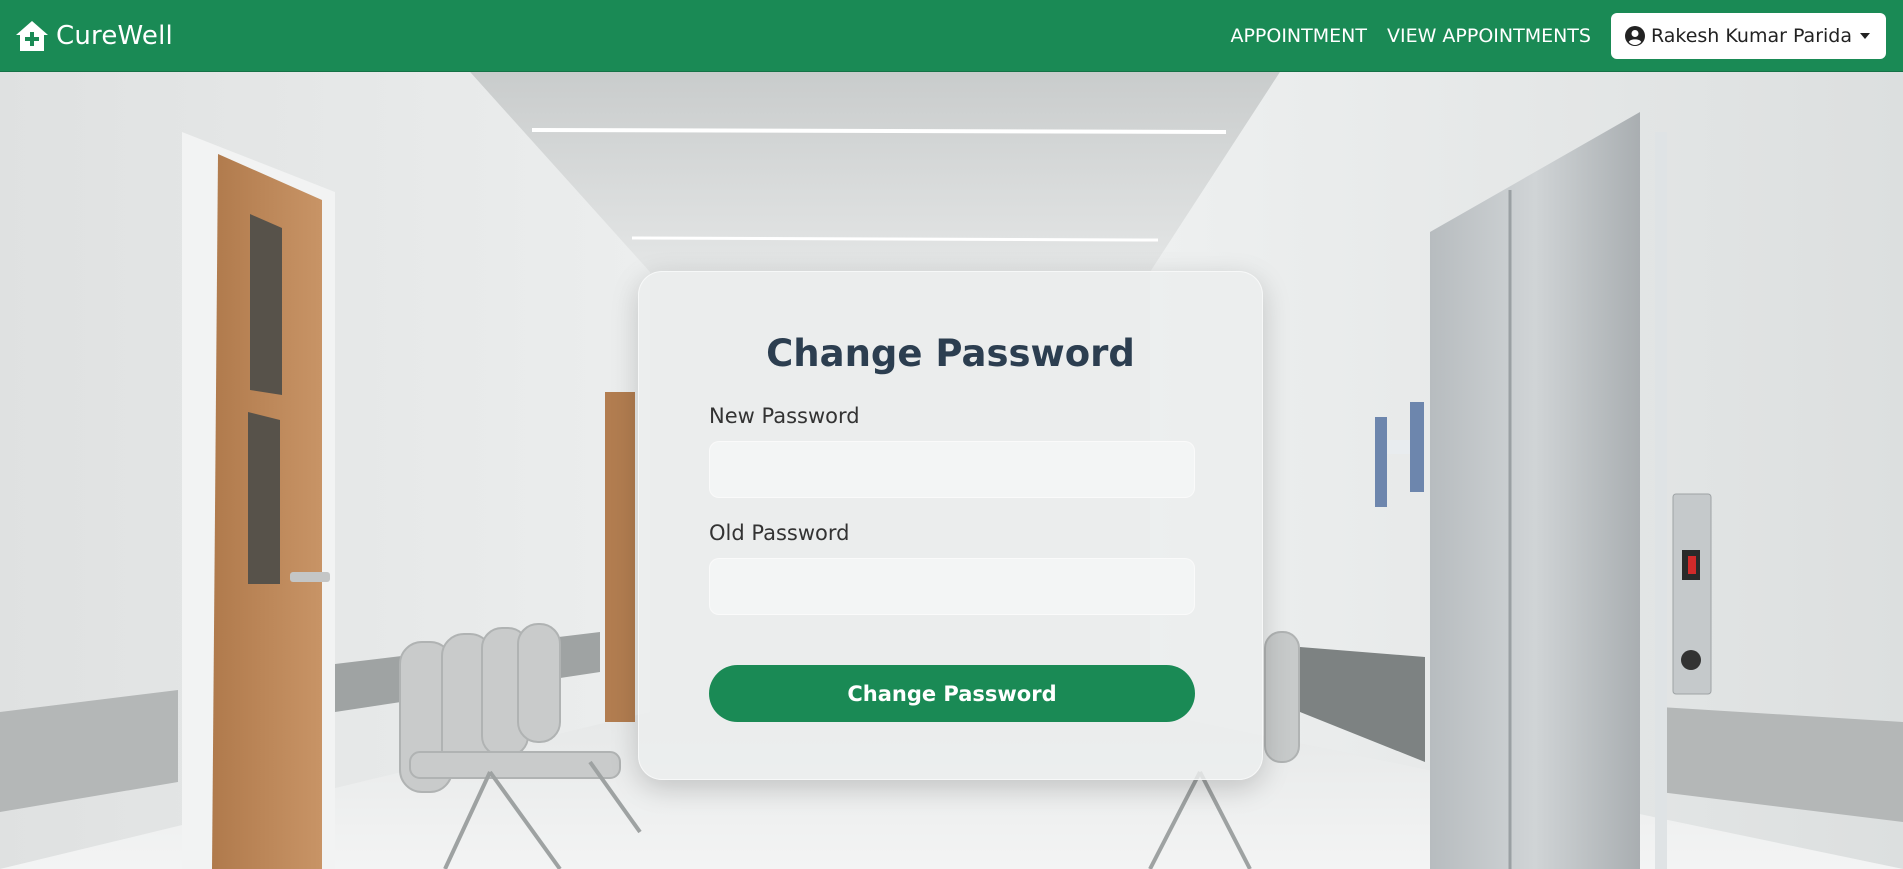 This screenshot has width=1903, height=869. What do you see at coordinates (950, 353) in the screenshot?
I see `page-title: Change Password` at bounding box center [950, 353].